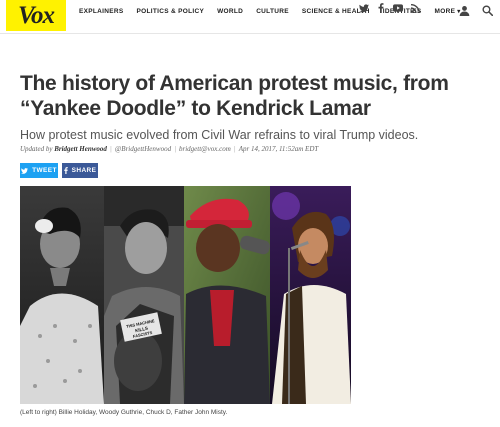 The width and height of the screenshot is (500, 427). Describe the element at coordinates (488, 10) in the screenshot. I see `search-icon` at that location.